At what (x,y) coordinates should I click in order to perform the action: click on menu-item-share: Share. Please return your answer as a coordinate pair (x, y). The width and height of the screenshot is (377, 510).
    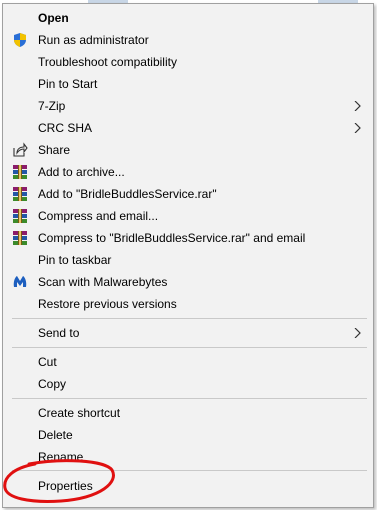
    Looking at the image, I should click on (188, 150).